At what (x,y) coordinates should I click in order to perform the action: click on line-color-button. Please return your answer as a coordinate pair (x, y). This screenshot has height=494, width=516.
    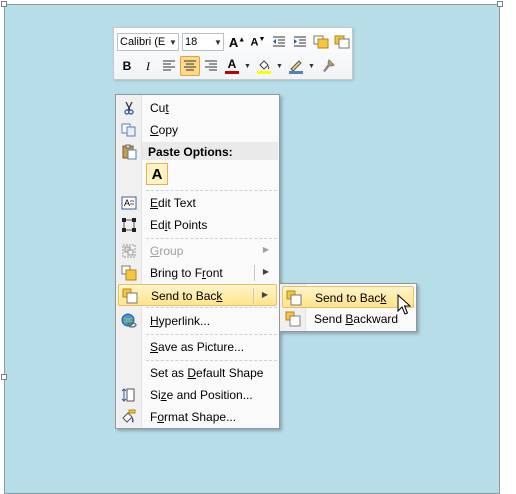
    Looking at the image, I should click on (296, 66).